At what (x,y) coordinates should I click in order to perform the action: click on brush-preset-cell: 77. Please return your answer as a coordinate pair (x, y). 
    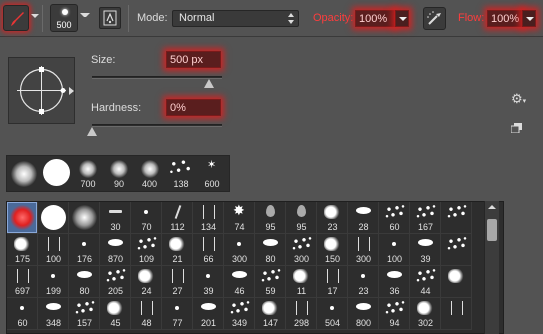
    Looking at the image, I should click on (177, 314).